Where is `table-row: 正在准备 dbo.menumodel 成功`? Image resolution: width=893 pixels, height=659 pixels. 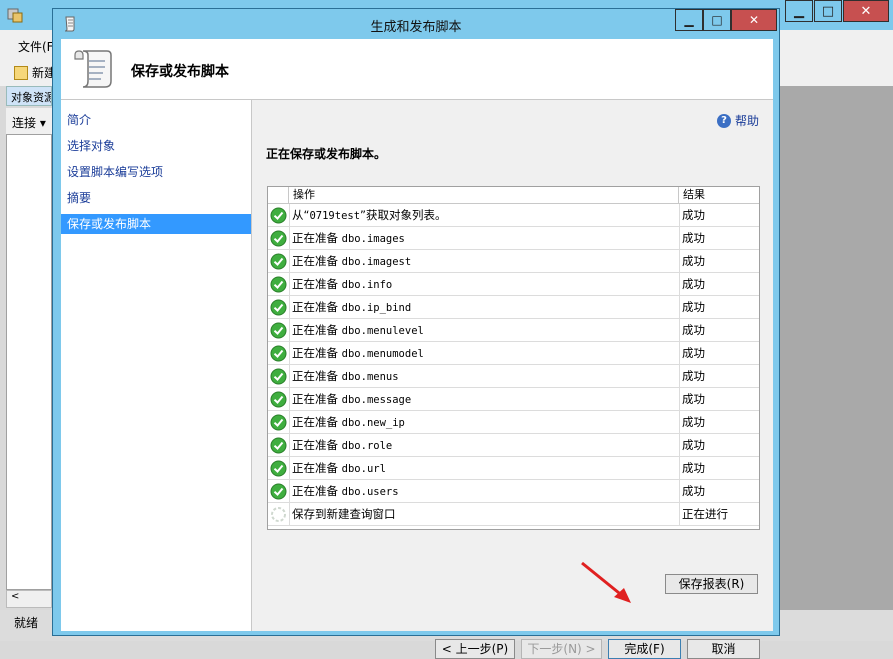
table-row: 正在准备 dbo.menumodel 成功 is located at coordinates (513, 353).